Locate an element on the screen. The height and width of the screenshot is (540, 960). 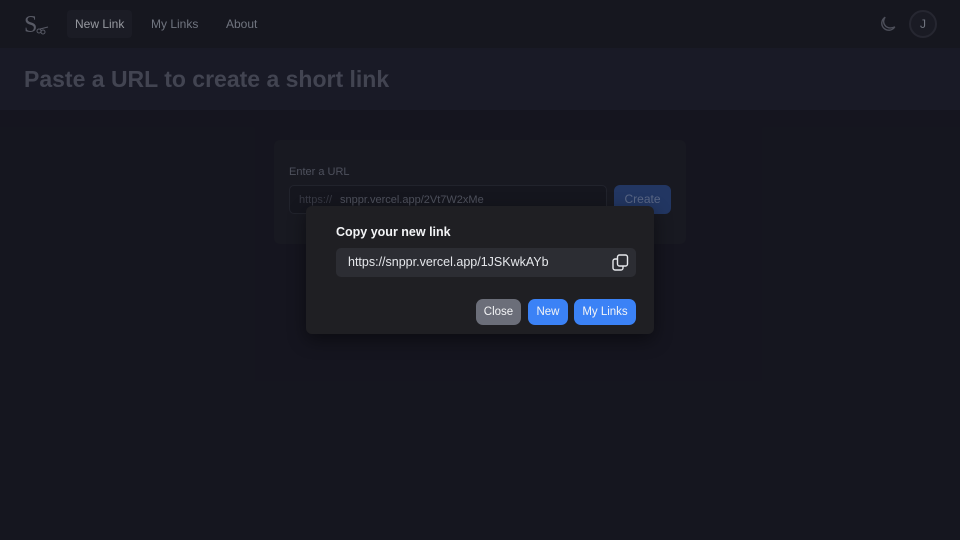
short-link-text: https://snppr.vercel.app/1JSKwkAYb is located at coordinates (448, 262).